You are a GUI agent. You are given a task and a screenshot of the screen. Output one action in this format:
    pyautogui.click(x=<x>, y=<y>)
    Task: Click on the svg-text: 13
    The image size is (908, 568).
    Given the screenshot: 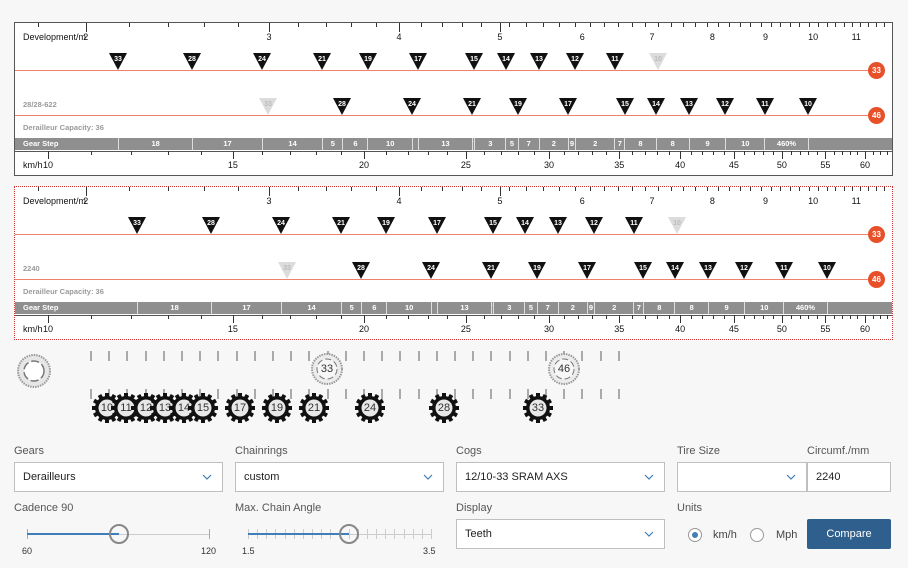 What is the action you would take?
    pyautogui.click(x=708, y=268)
    